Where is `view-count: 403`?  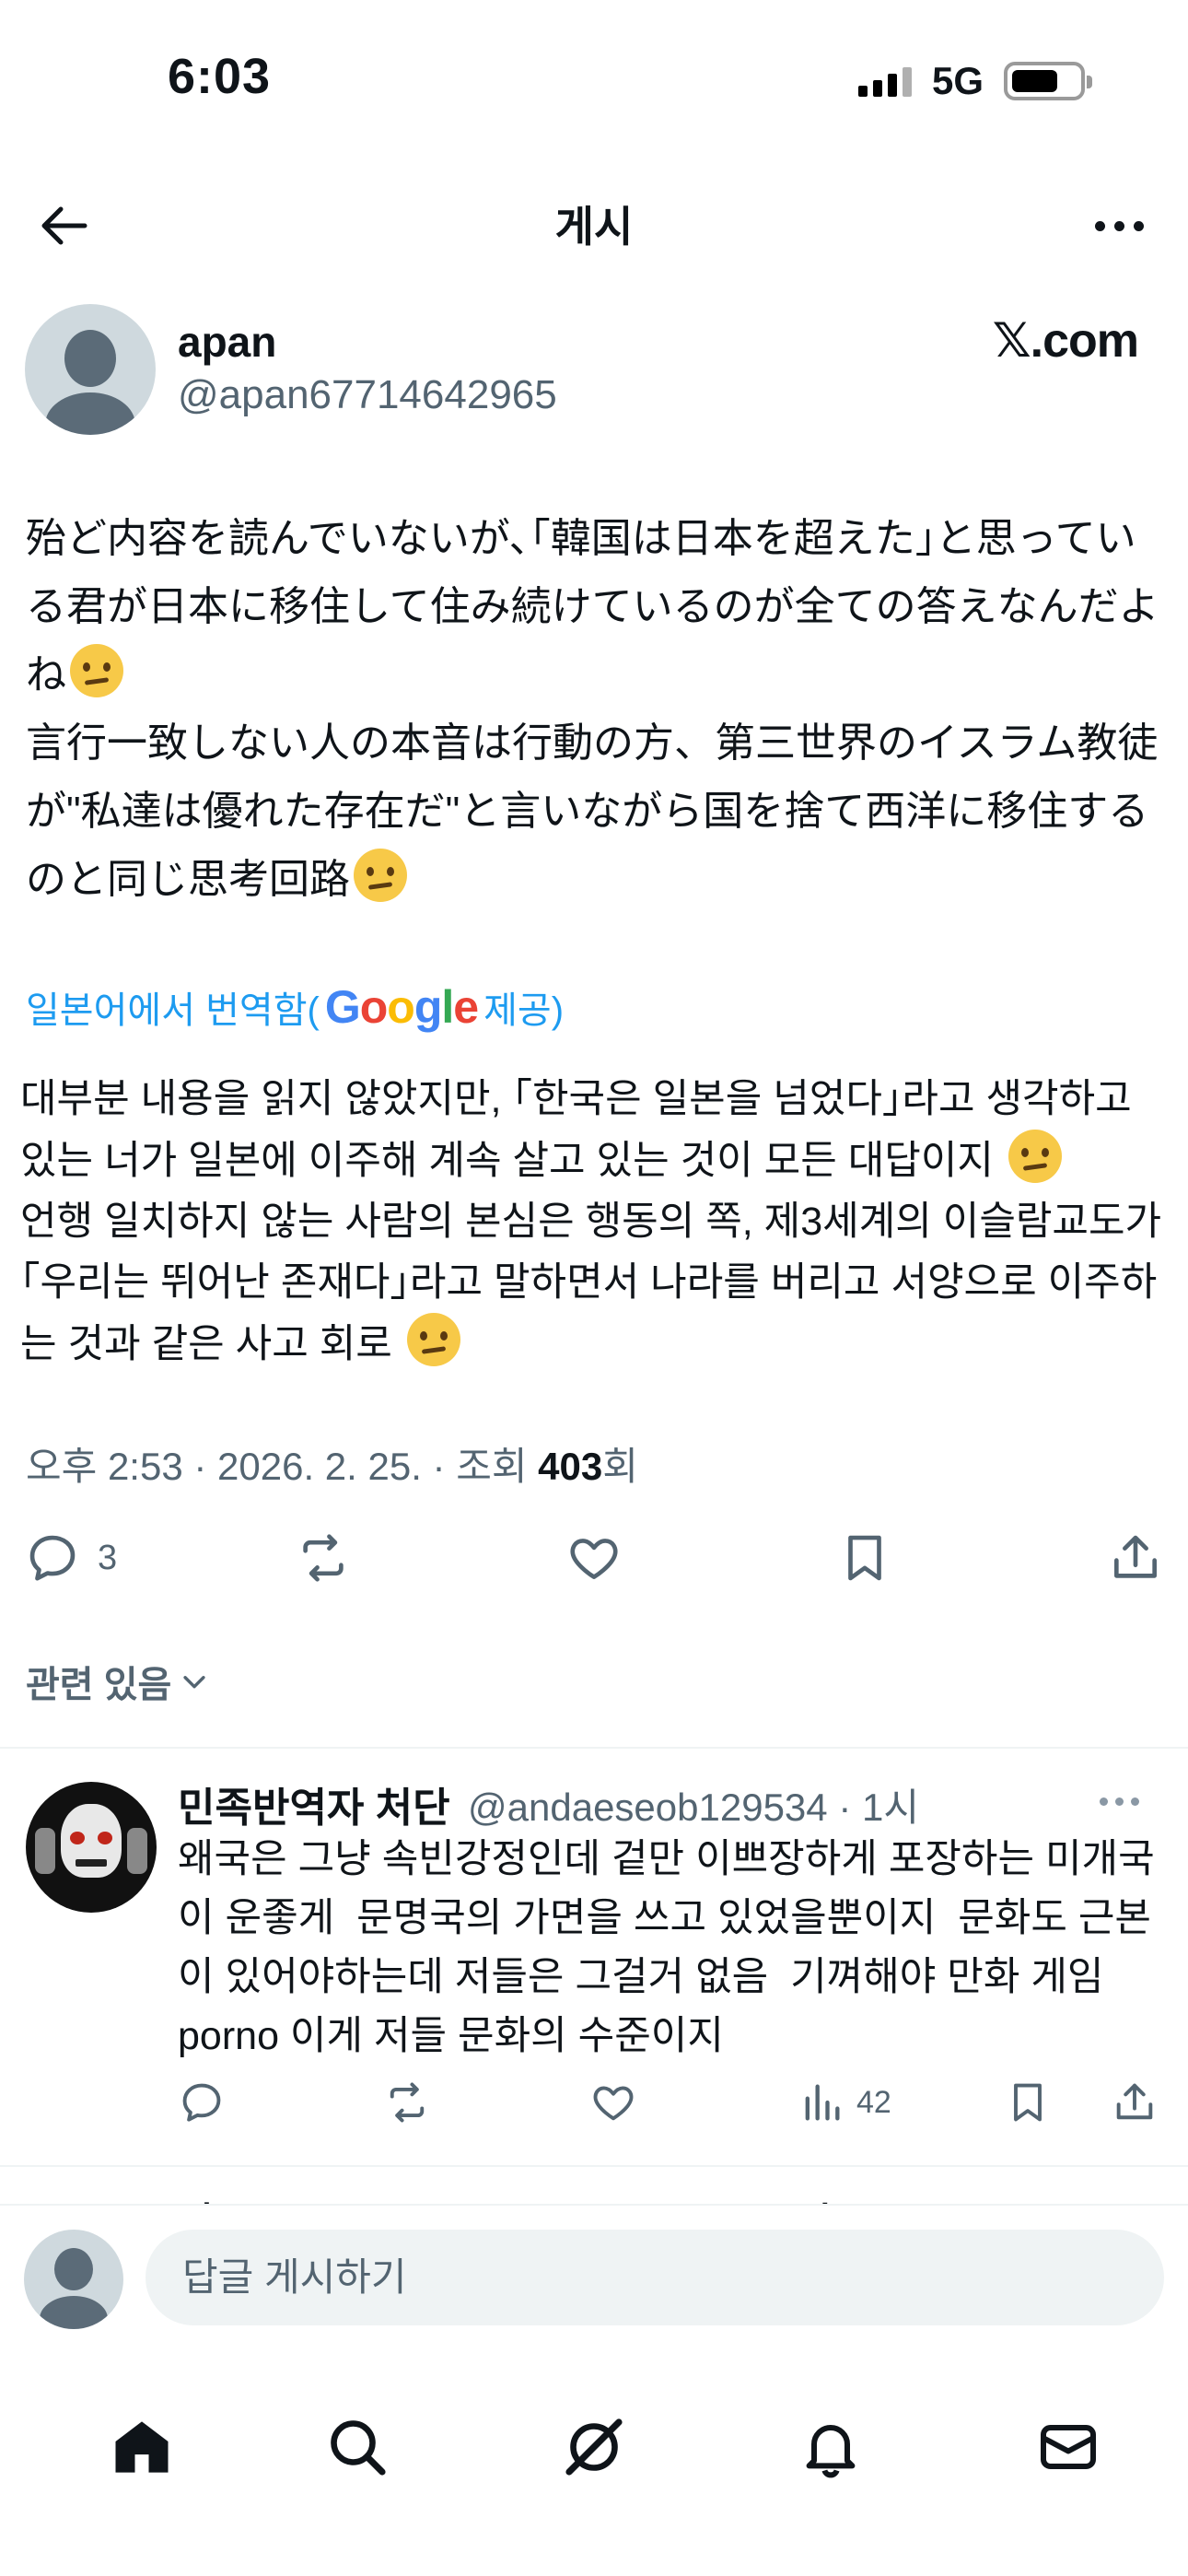 view-count: 403 is located at coordinates (570, 1466).